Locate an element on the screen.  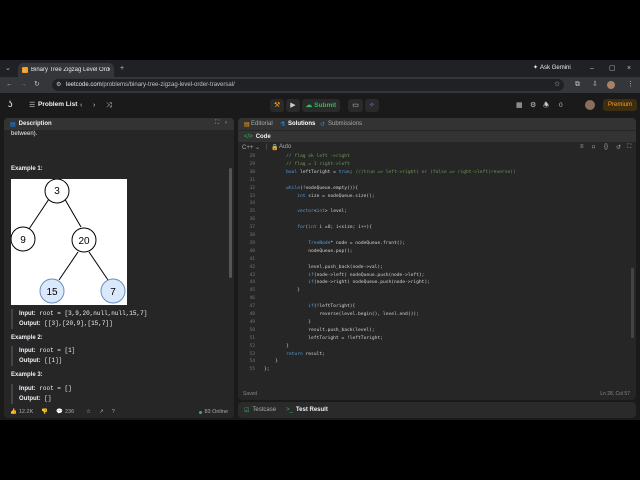
submit-button: ☁ Submit is located at coordinates (321, 105).